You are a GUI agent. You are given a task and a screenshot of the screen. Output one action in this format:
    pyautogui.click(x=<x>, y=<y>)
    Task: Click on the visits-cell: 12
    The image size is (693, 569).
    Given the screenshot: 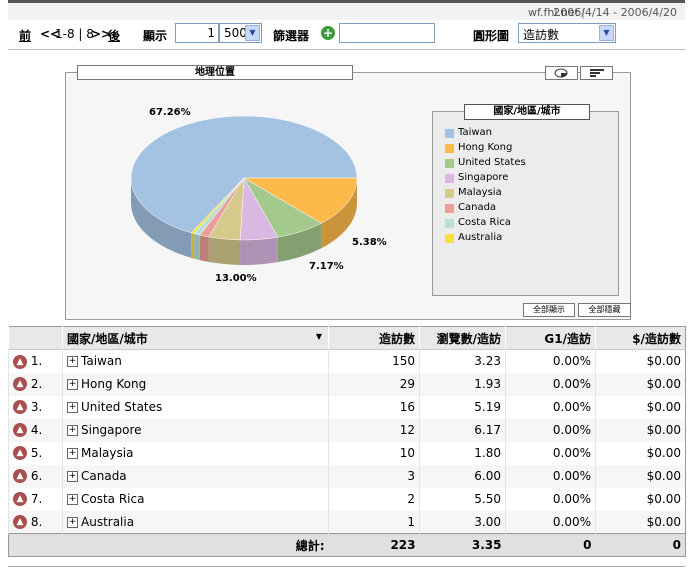 What is the action you would take?
    pyautogui.click(x=374, y=430)
    